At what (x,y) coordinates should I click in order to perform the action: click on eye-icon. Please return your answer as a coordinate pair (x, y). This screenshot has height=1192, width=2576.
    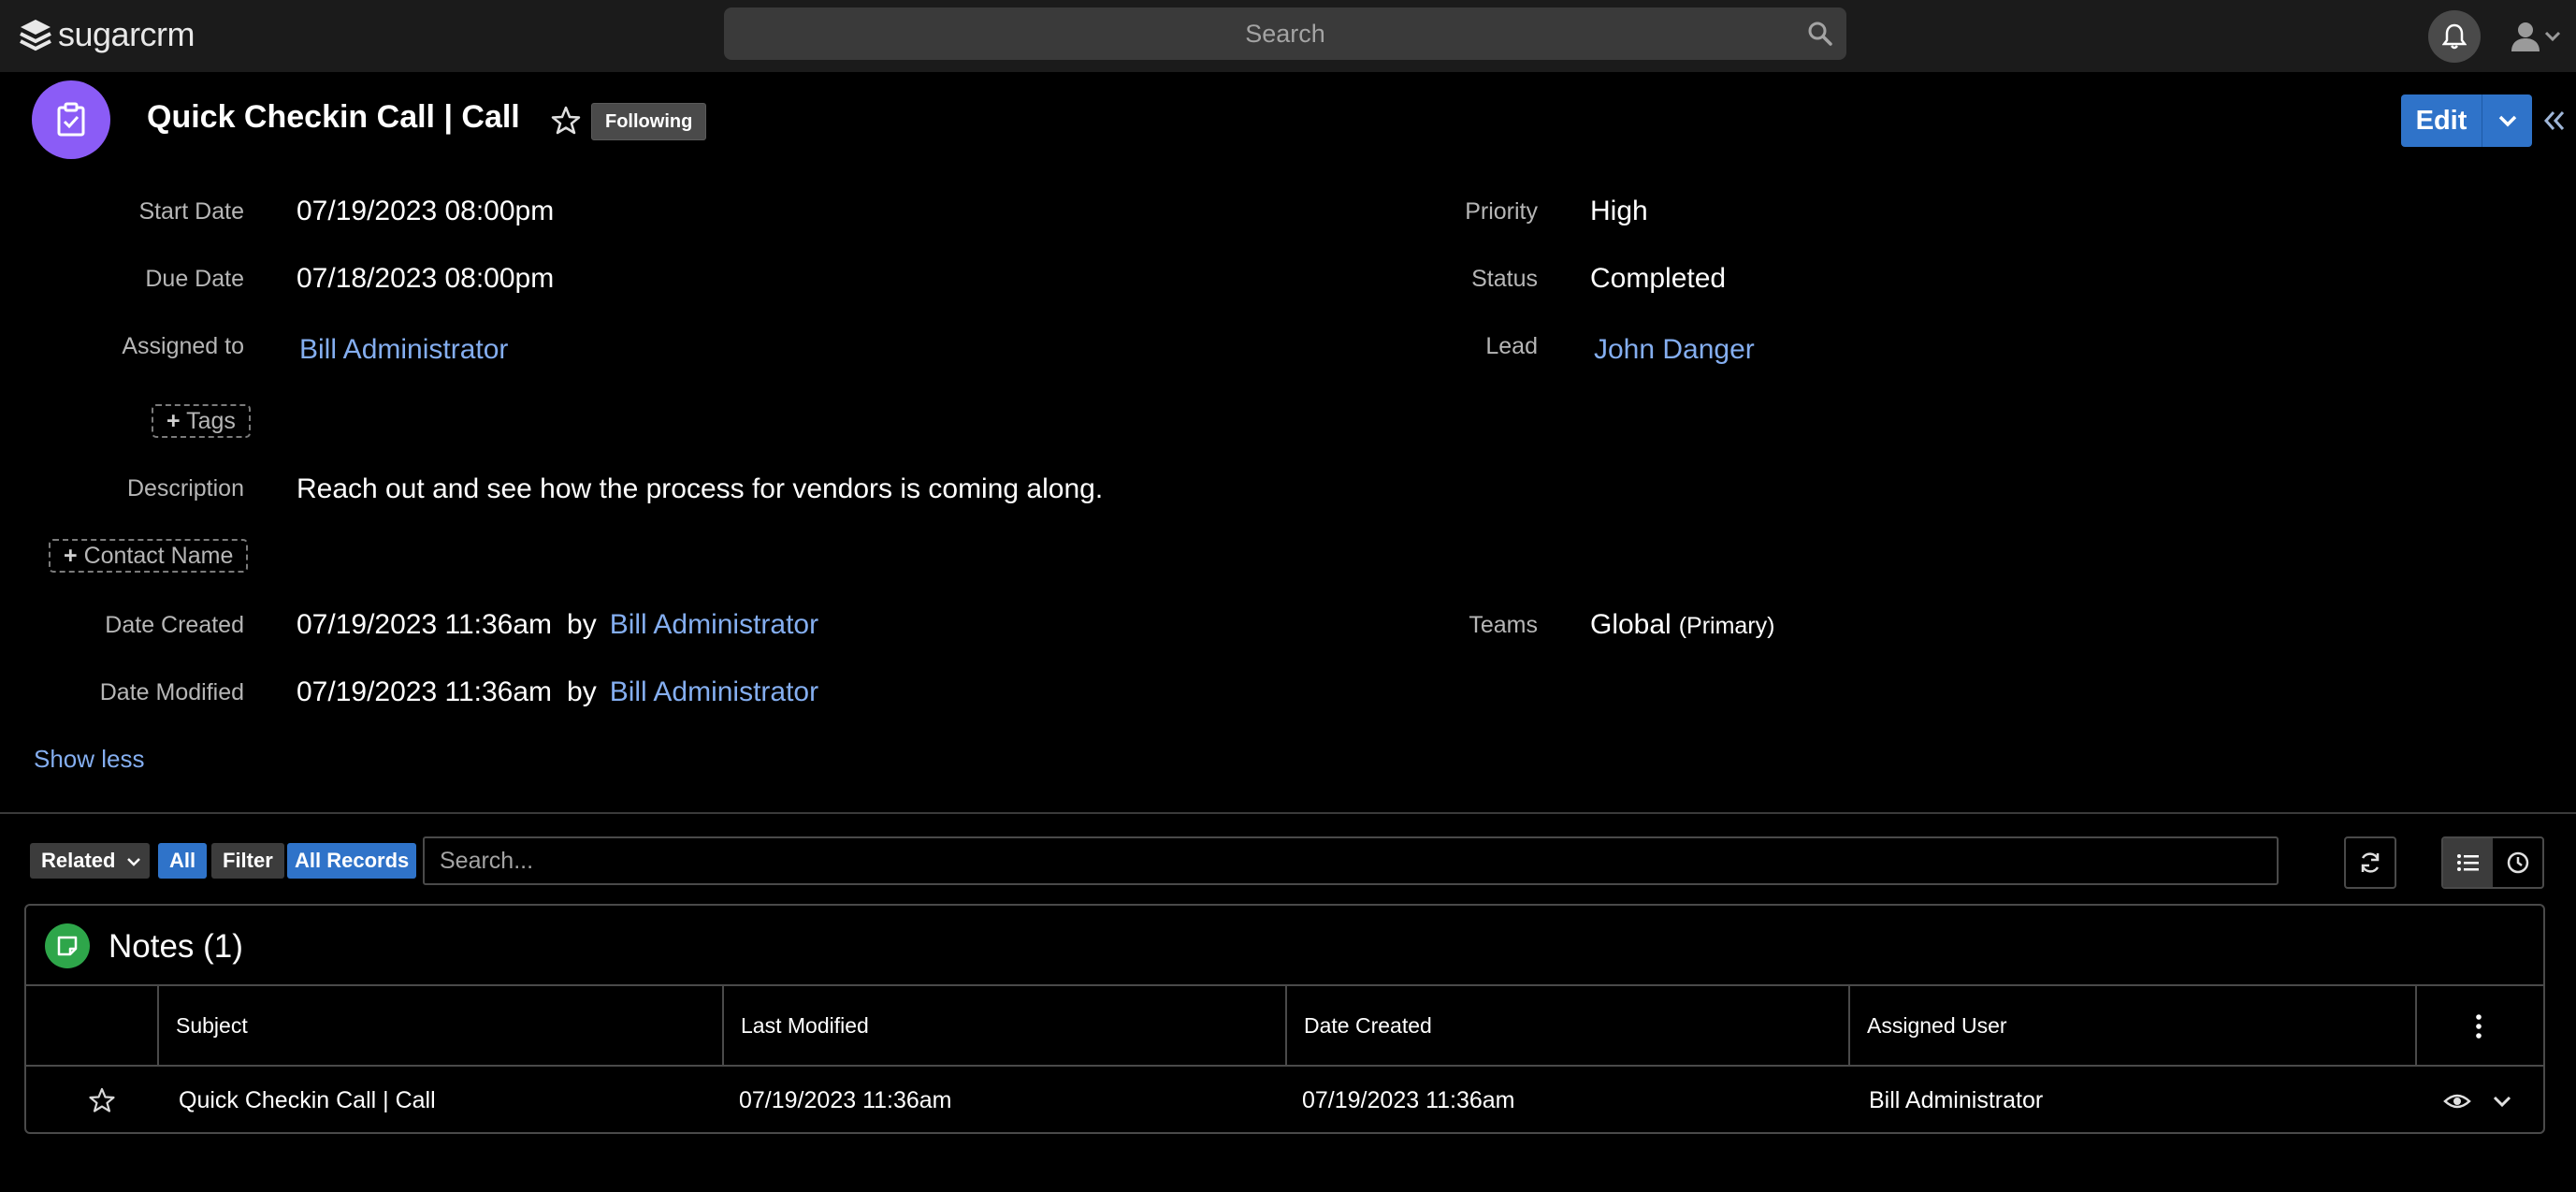
    Looking at the image, I should click on (2457, 1101).